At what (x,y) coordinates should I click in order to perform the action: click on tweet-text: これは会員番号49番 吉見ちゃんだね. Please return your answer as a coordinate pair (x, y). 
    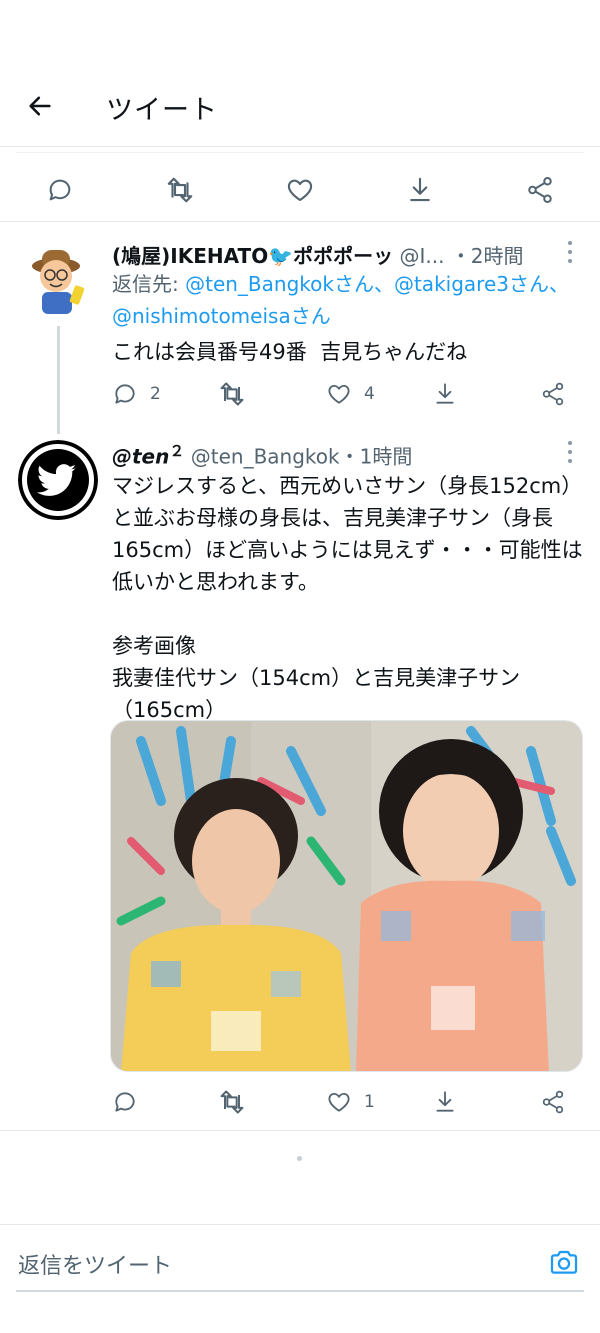
    Looking at the image, I should click on (290, 352).